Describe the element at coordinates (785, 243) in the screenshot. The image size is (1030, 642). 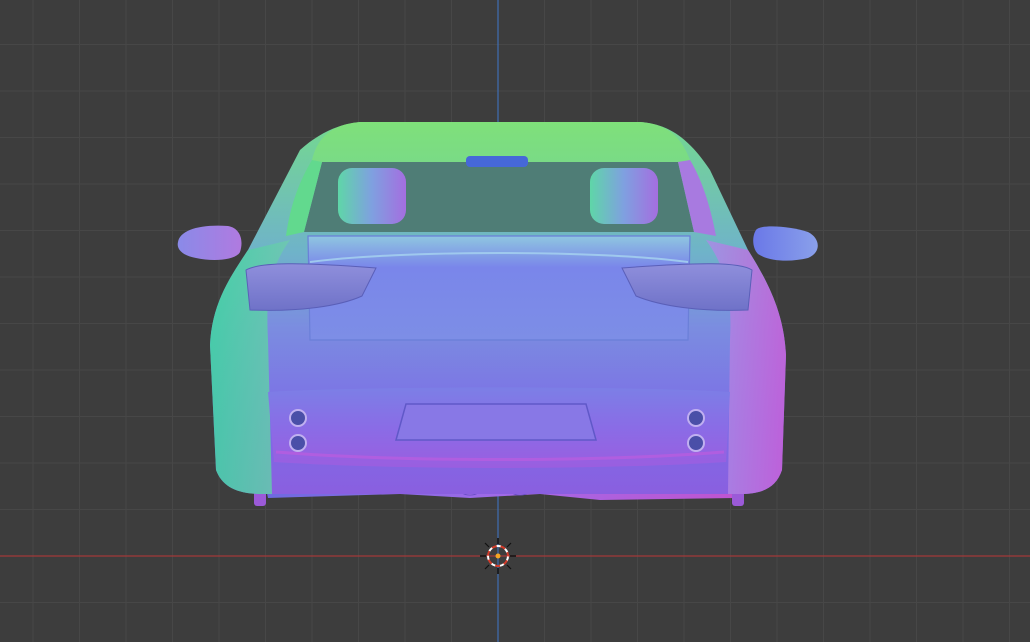
I see `right-side-mirror` at that location.